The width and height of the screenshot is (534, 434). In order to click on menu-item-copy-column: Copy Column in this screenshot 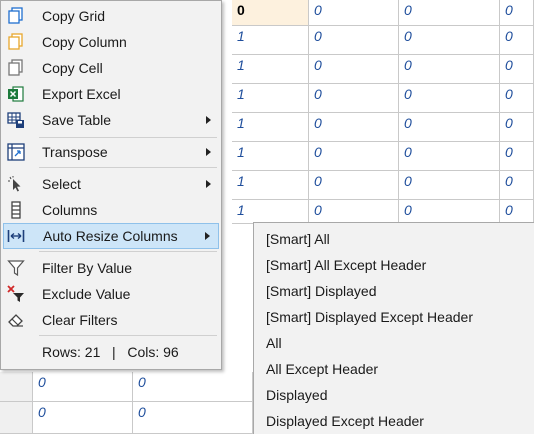, I will do `click(111, 42)`.